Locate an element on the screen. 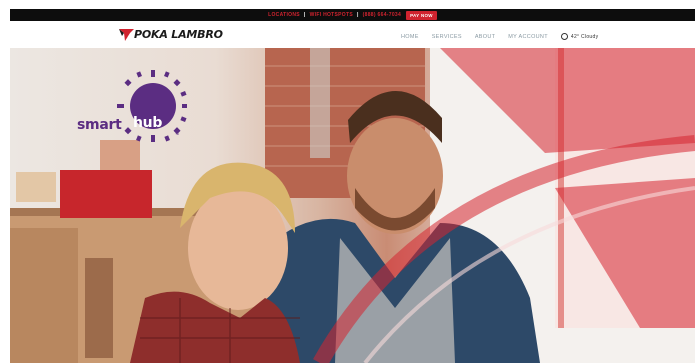 The height and width of the screenshot is (363, 695). weather-text: 42° Cloudy is located at coordinates (584, 36).